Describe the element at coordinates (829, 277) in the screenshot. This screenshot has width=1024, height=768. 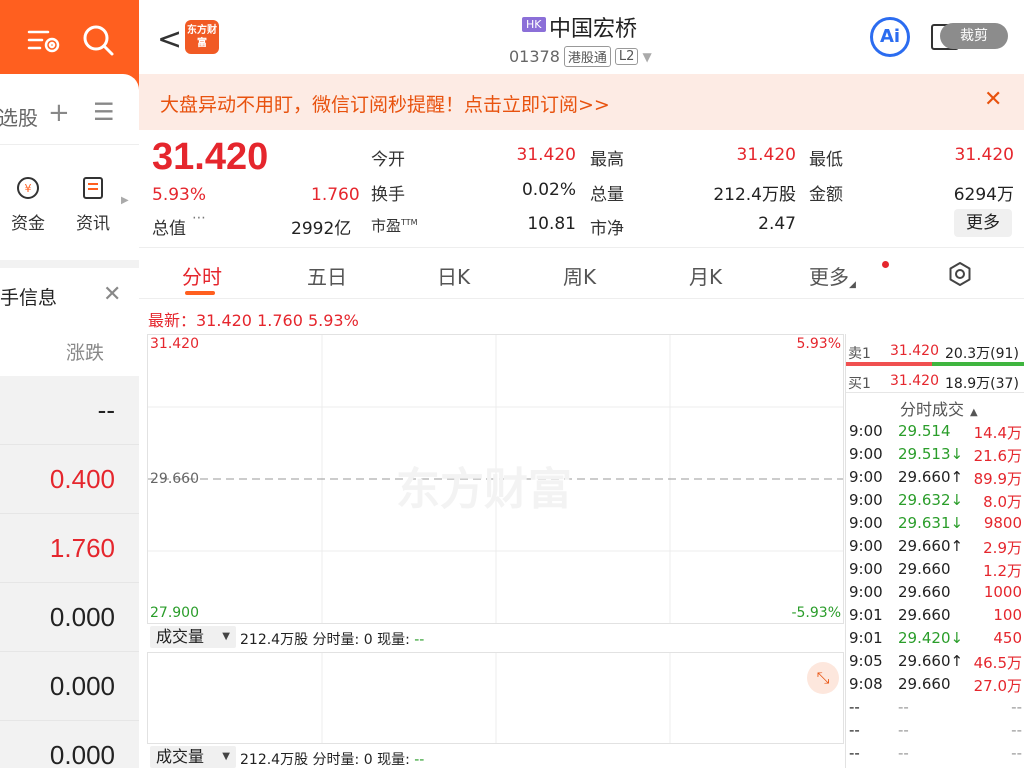
I see `tab-more-label: 更多` at that location.